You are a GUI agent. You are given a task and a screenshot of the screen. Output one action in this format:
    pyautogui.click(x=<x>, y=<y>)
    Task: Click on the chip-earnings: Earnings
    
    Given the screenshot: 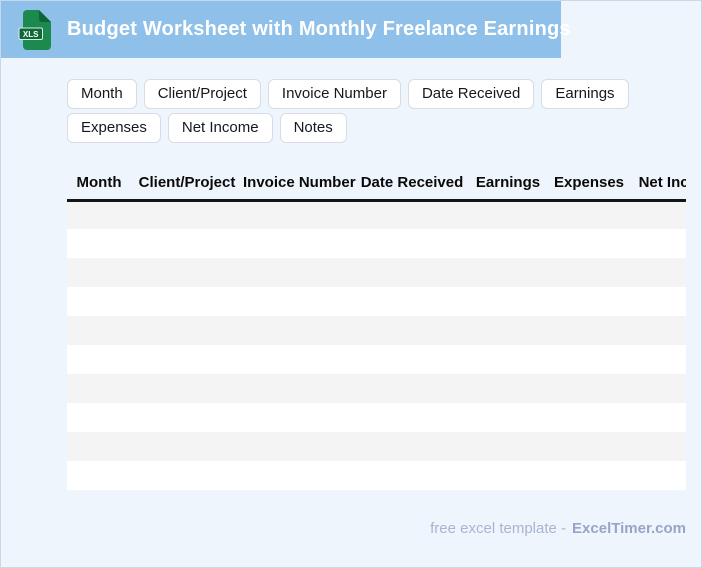 What is the action you would take?
    pyautogui.click(x=585, y=94)
    